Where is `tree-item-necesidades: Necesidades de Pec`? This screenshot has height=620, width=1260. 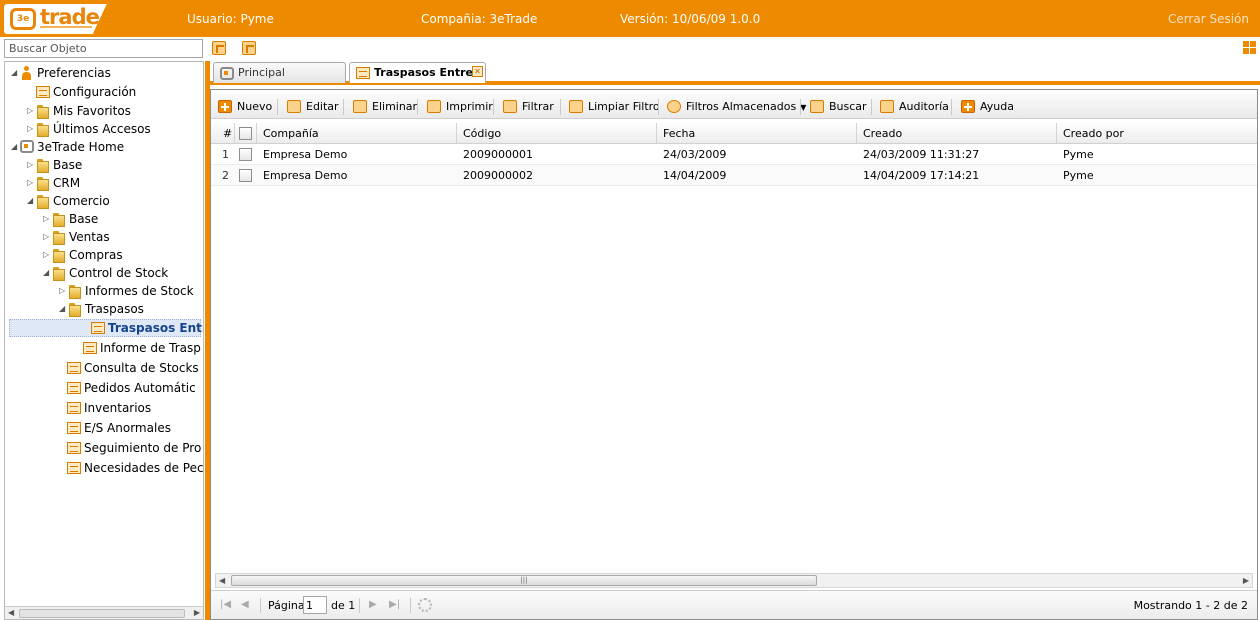
tree-item-necesidades: Necesidades de Pec is located at coordinates (135, 469).